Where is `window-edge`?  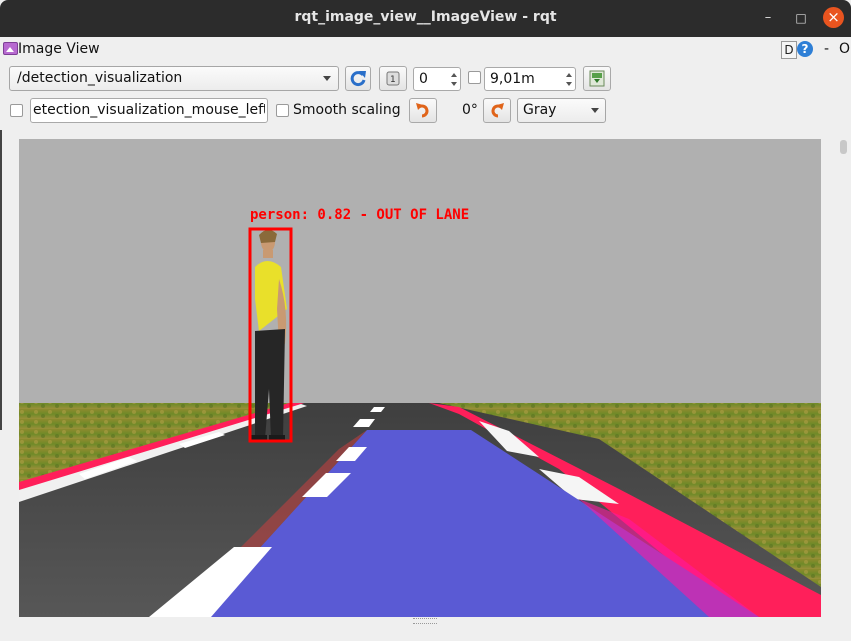 window-edge is located at coordinates (1, 280).